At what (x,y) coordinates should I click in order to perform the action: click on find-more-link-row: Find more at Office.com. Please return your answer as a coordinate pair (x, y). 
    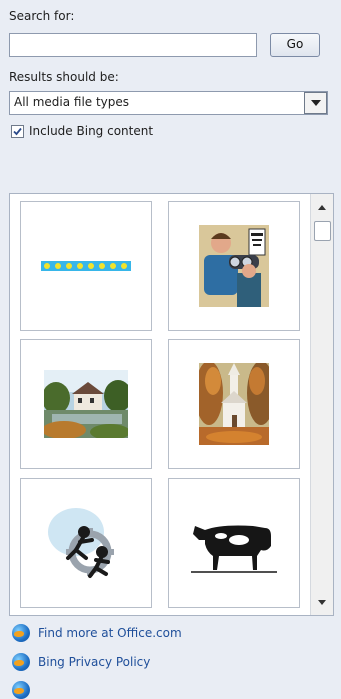
    Looking at the image, I should click on (97, 633).